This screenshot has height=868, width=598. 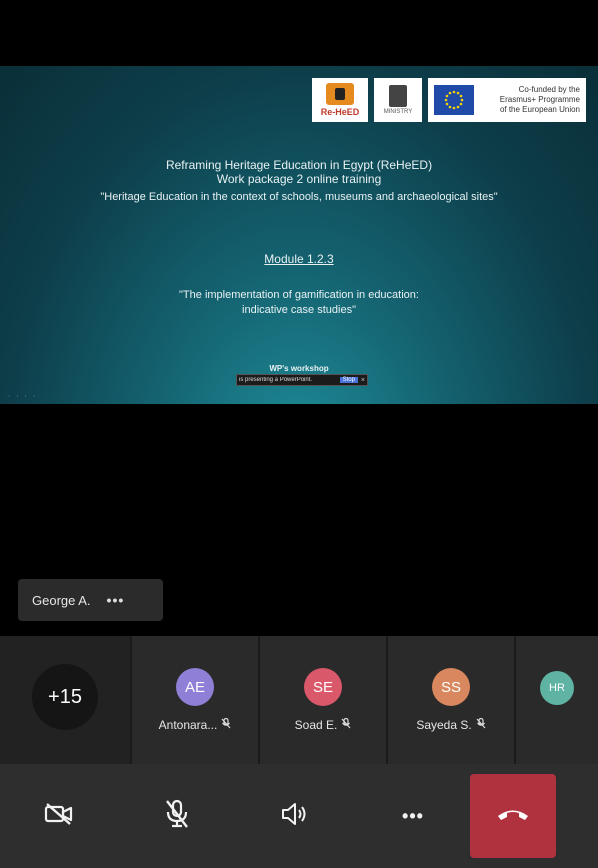 I want to click on participant-tile: SS Sayeda S., so click(x=452, y=700).